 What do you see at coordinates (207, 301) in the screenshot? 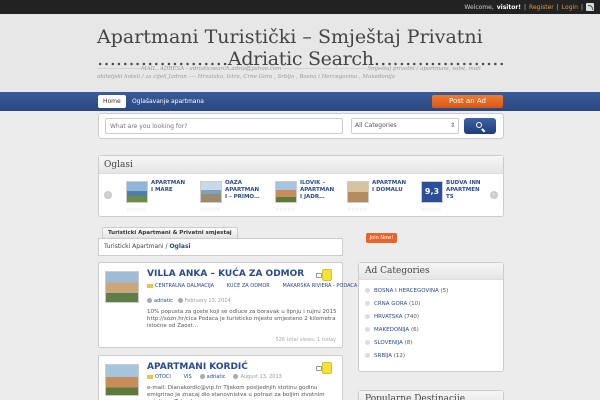
I see `listing-date: February 13, 2014` at bounding box center [207, 301].